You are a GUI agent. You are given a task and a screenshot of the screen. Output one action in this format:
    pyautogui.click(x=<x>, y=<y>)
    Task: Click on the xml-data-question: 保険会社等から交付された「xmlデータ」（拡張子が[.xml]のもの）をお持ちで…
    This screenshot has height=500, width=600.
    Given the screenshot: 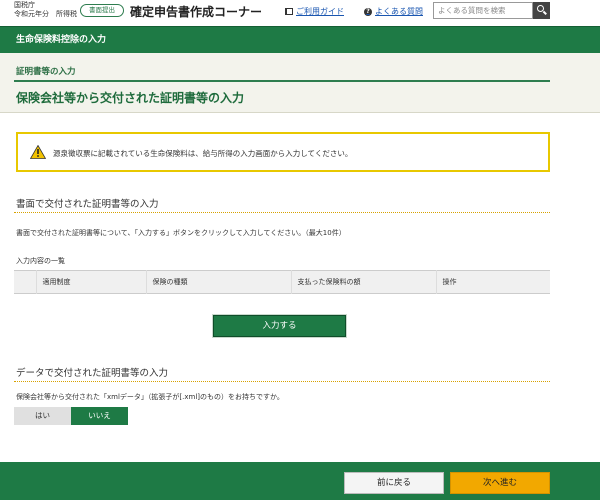 What is the action you would take?
    pyautogui.click(x=150, y=397)
    